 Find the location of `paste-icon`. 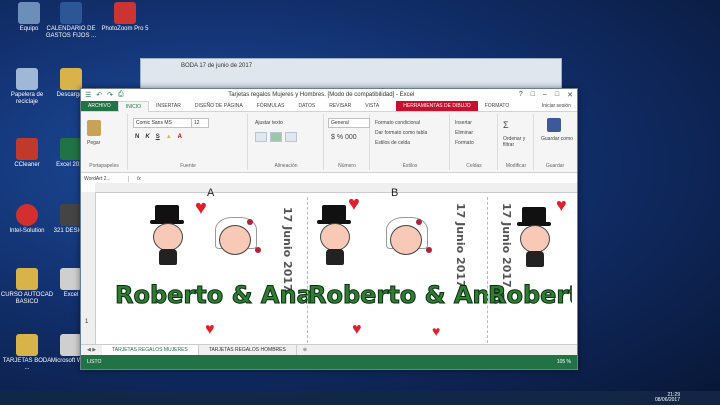

paste-icon is located at coordinates (94, 128).